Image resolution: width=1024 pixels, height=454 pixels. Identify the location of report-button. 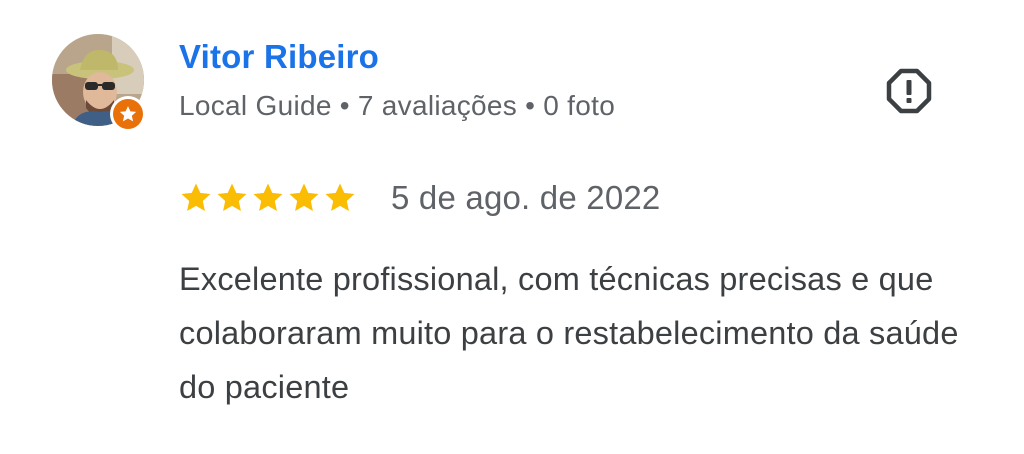
(909, 91).